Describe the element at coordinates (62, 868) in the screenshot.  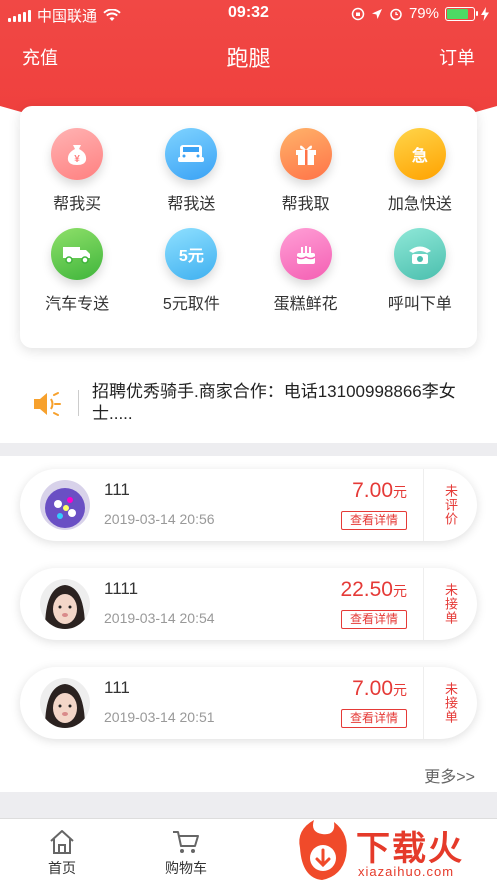
I see `tab-home-label: 首页` at that location.